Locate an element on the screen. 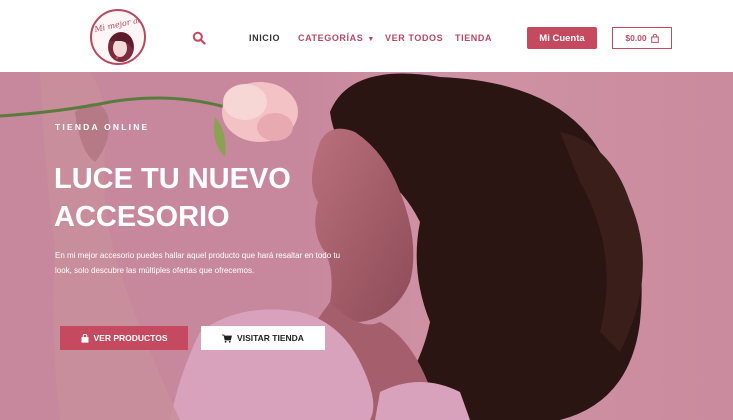 This screenshot has height=420, width=733. visit-store-label: VISITAR TIENDA is located at coordinates (270, 338).